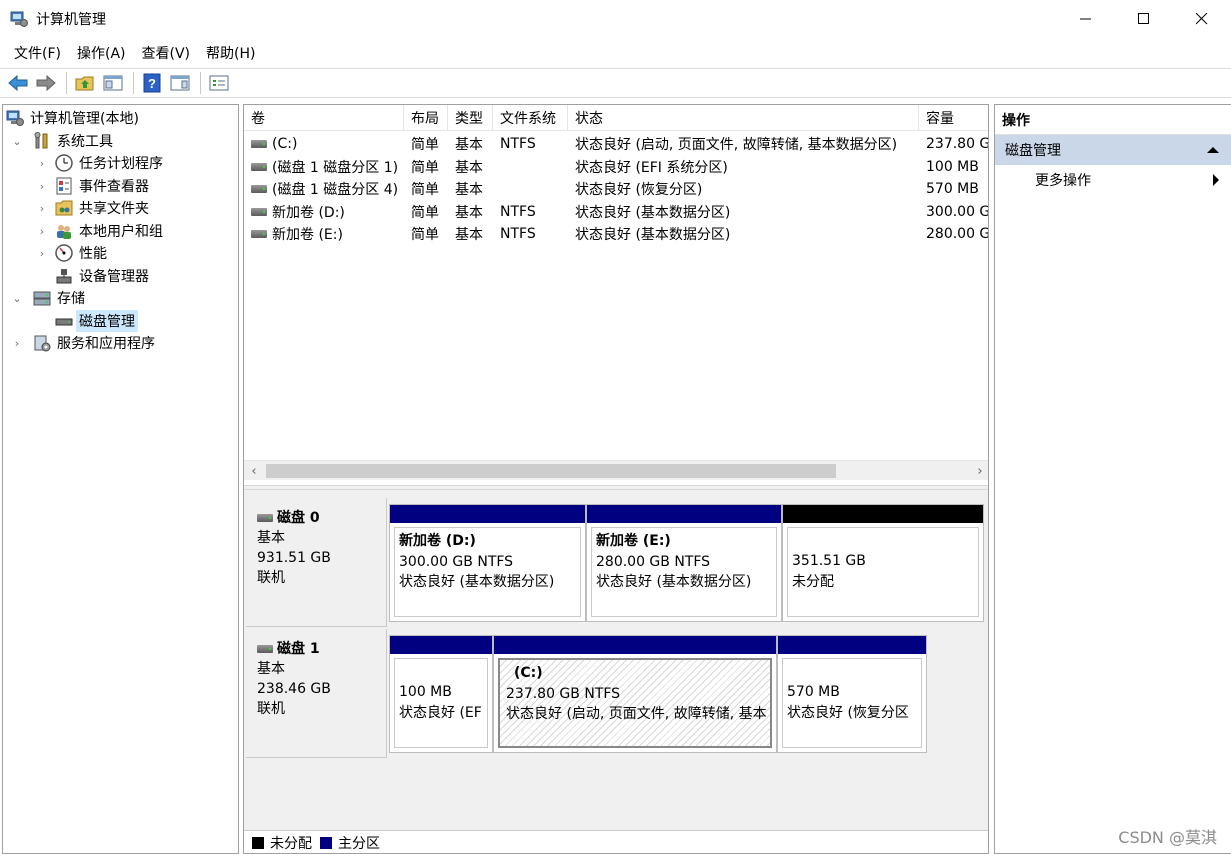 Image resolution: width=1231 pixels, height=854 pixels. What do you see at coordinates (615, 53) in the screenshot?
I see `menu-bar: 文件(F) 操作(A) 查看(V) 帮助(H)` at bounding box center [615, 53].